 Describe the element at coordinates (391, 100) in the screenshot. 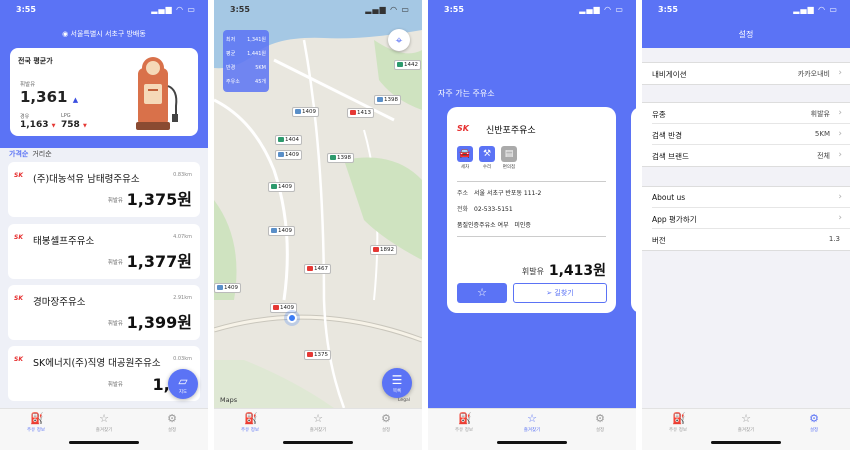

I see `marker-price: 1398` at that location.